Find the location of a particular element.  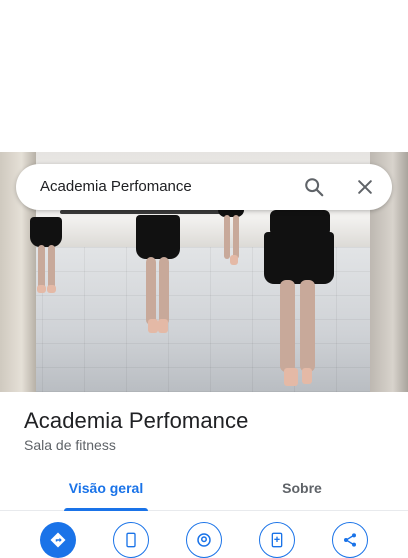

location-icon is located at coordinates (204, 540).